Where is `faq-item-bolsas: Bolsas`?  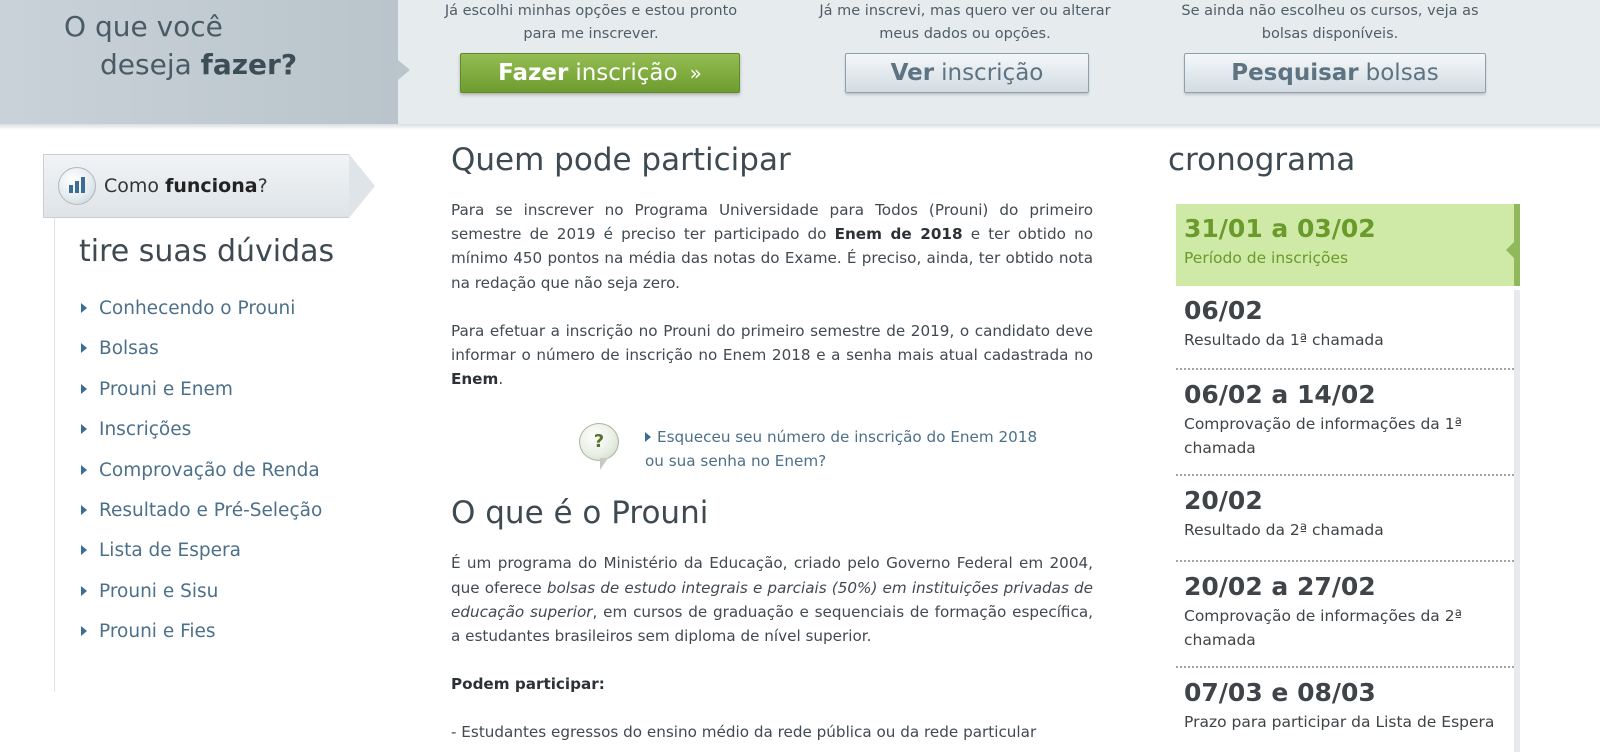 faq-item-bolsas: Bolsas is located at coordinates (201, 358).